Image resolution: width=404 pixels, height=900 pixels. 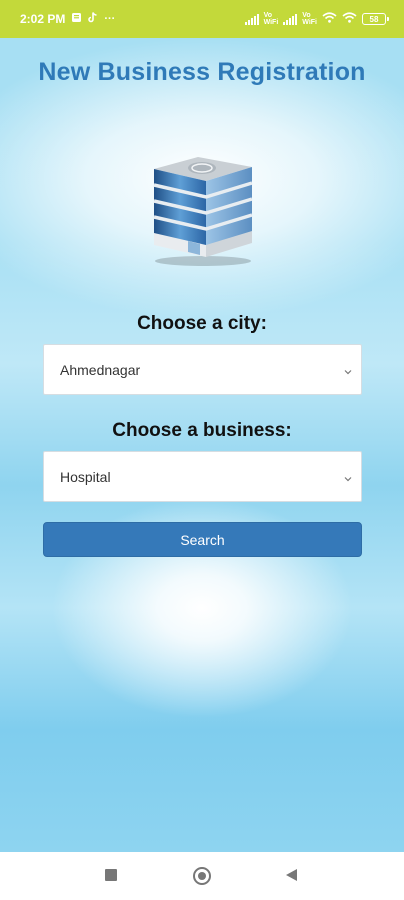 I want to click on status-left: 2:02 PM ···, so click(x=67, y=19).